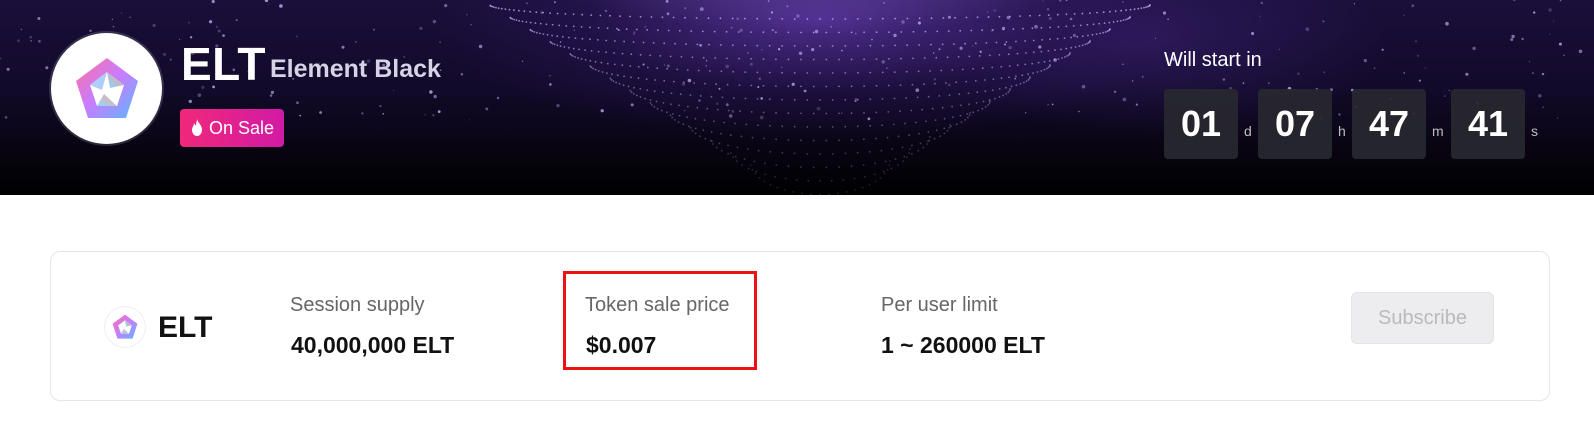 The height and width of the screenshot is (436, 1594). Describe the element at coordinates (355, 69) in the screenshot. I see `project-name: Element Black` at that location.